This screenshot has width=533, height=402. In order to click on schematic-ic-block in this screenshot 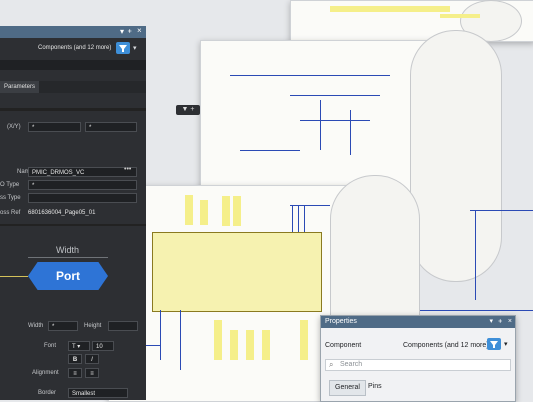, I will do `click(237, 272)`.